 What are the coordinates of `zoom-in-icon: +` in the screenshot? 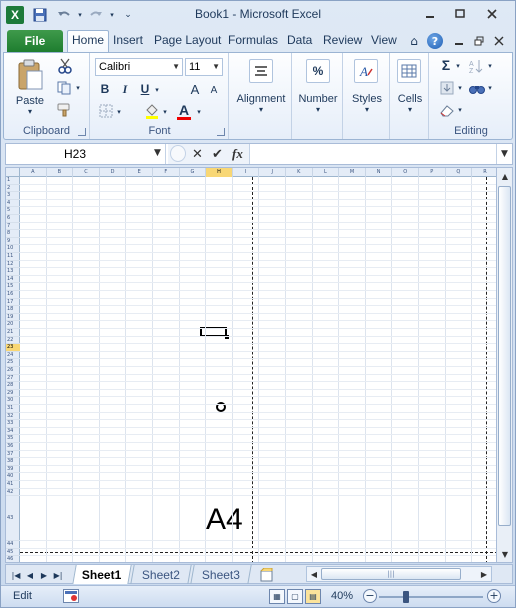 It's located at (494, 596).